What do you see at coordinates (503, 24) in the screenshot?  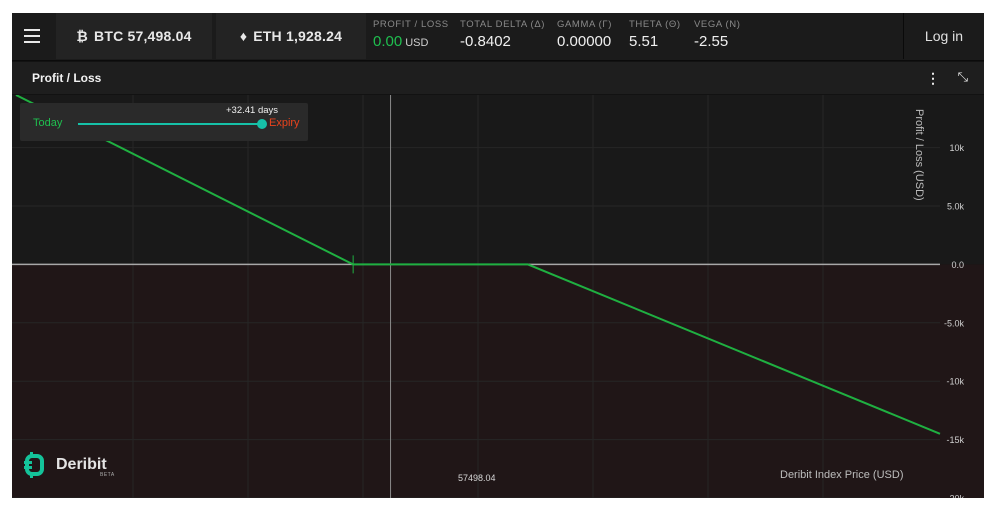 I see `stat-label: TOTAL DELTA (Δ)` at bounding box center [503, 24].